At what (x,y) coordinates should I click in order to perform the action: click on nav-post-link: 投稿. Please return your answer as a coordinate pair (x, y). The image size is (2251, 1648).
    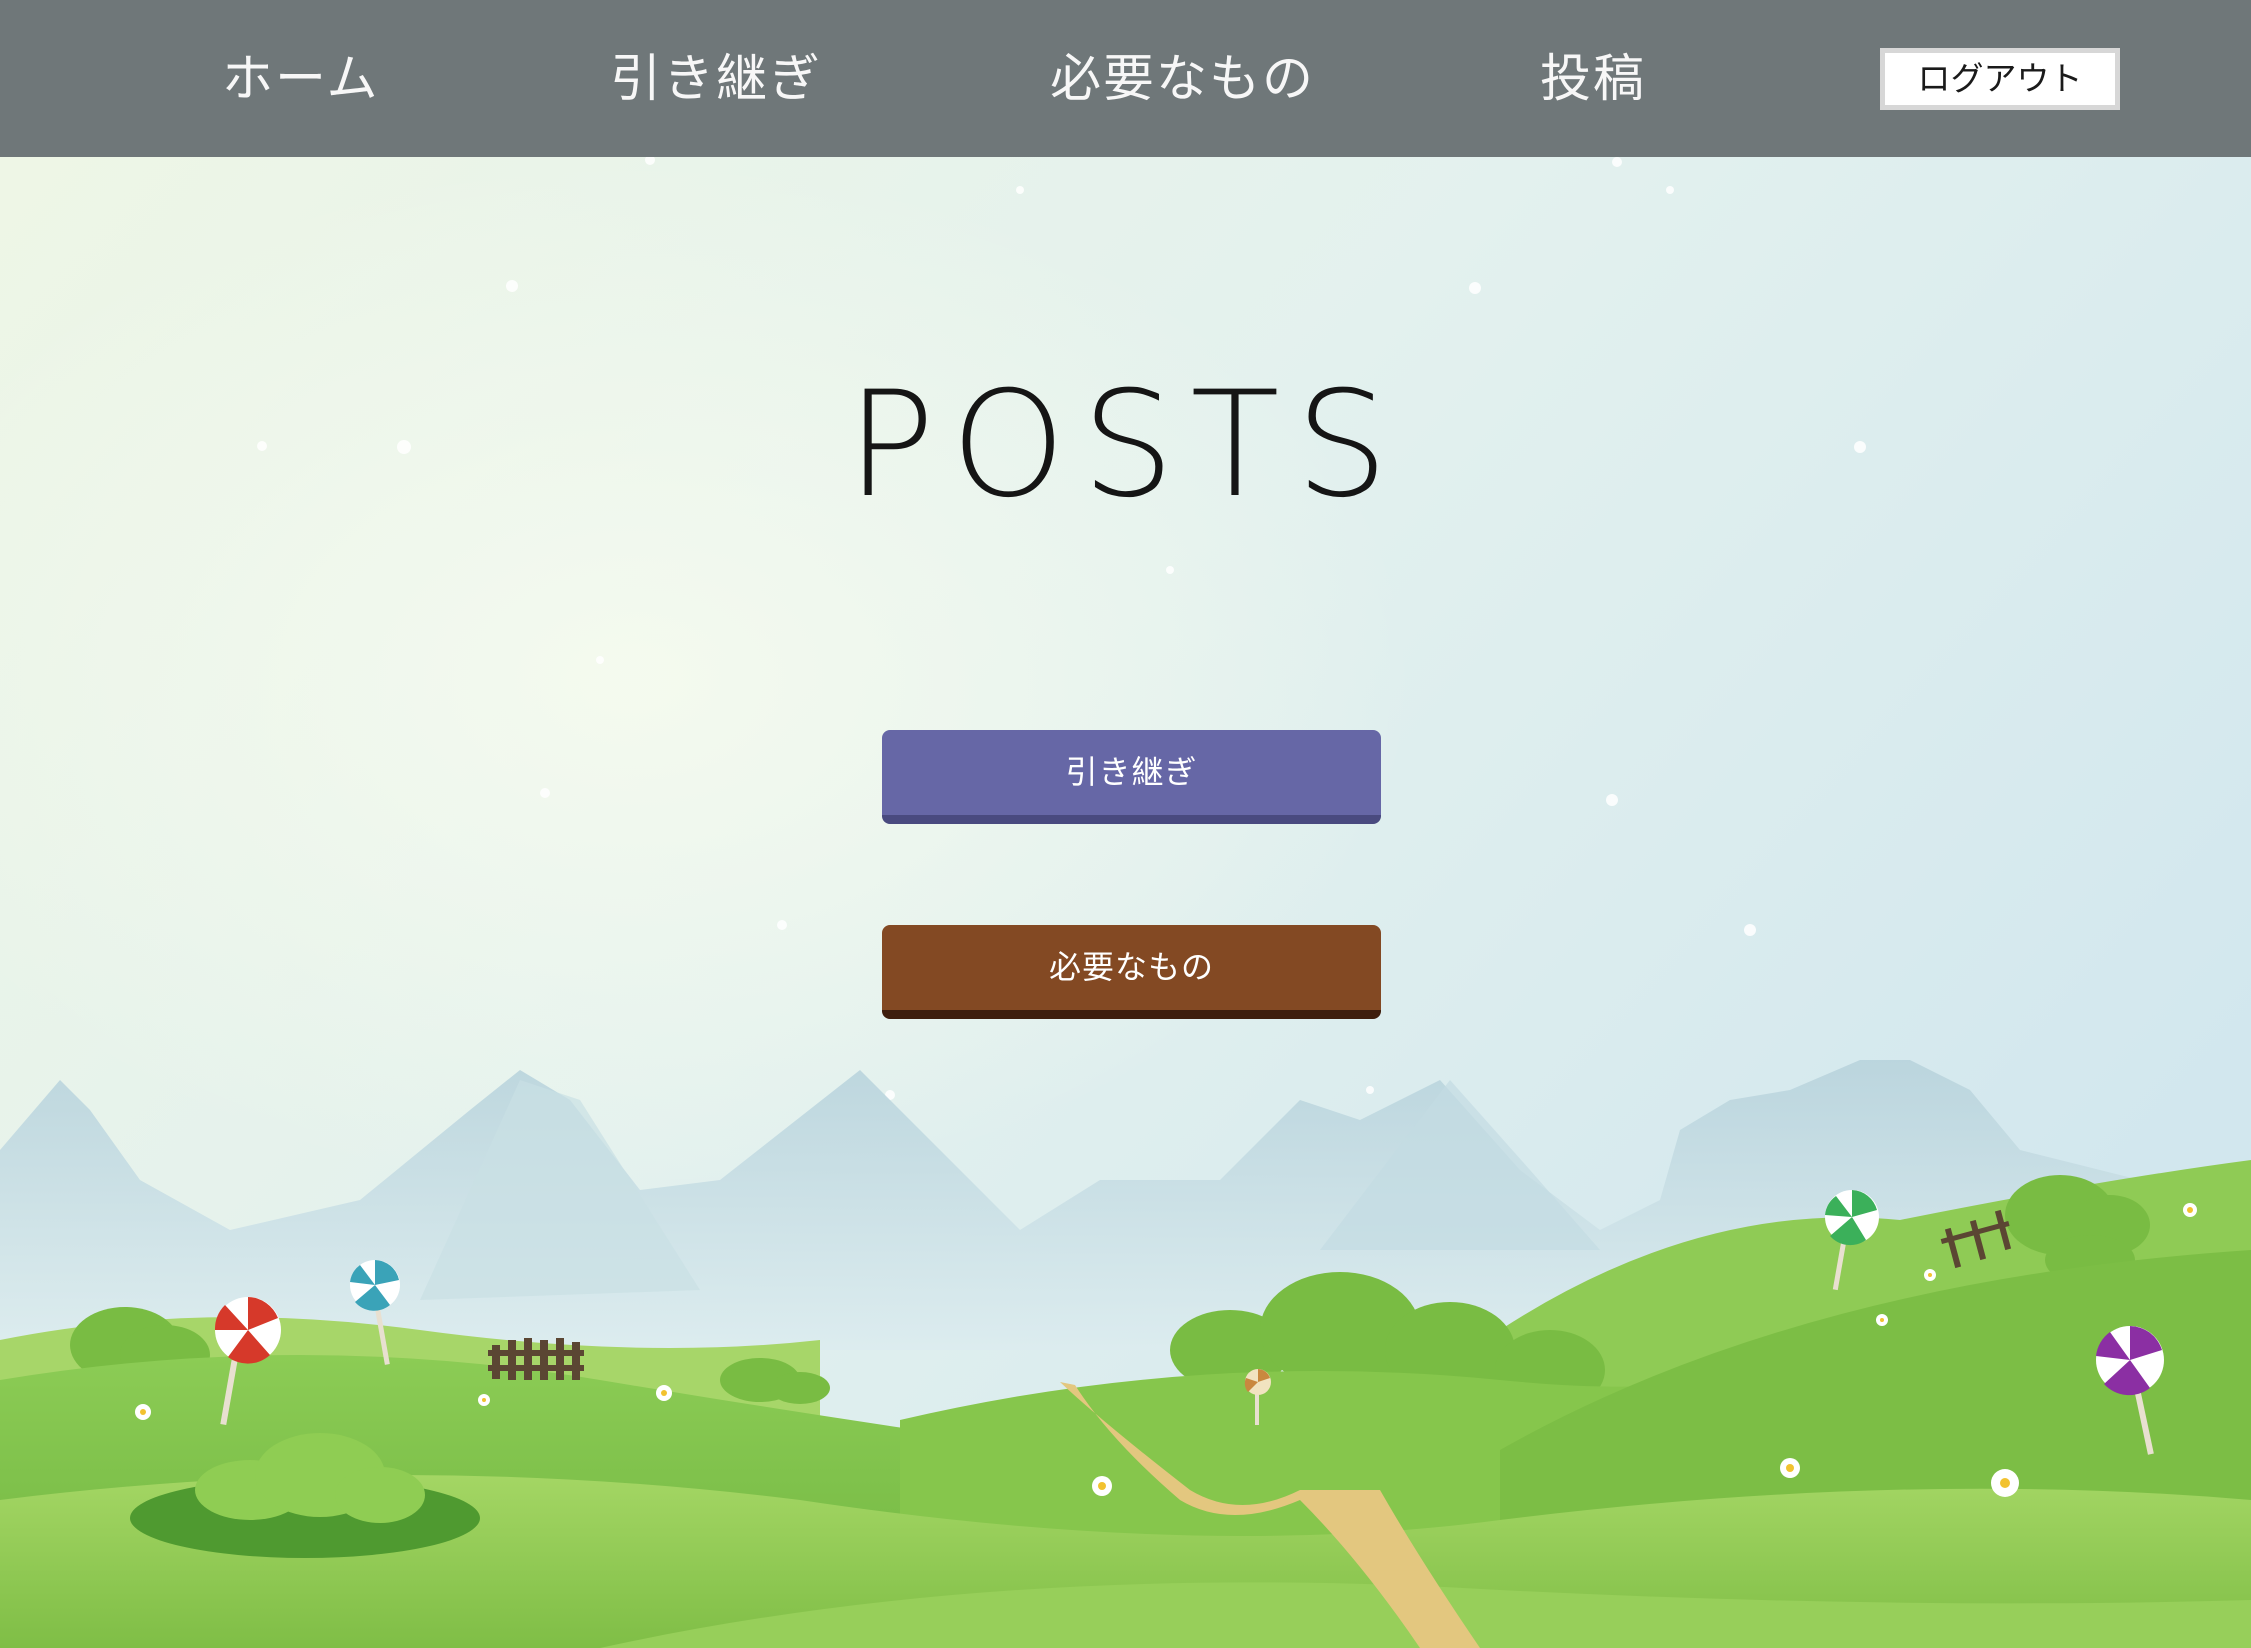
    Looking at the image, I should click on (1593, 80).